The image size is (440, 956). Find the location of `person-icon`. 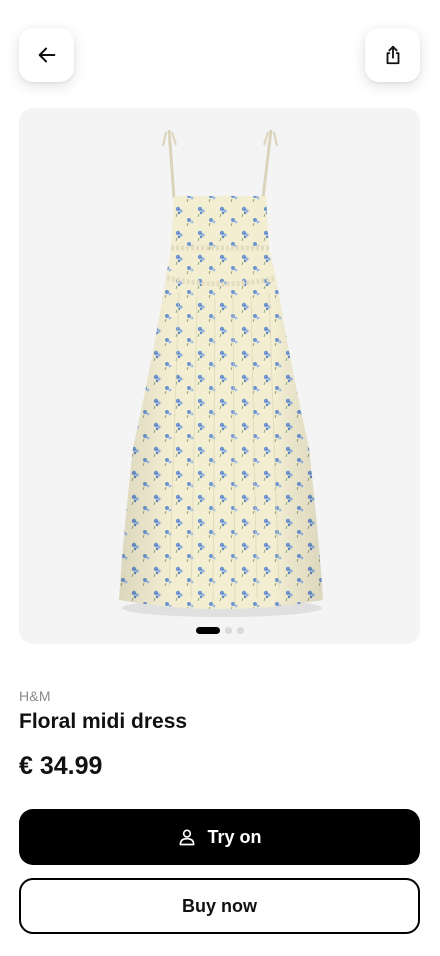

person-icon is located at coordinates (187, 837).